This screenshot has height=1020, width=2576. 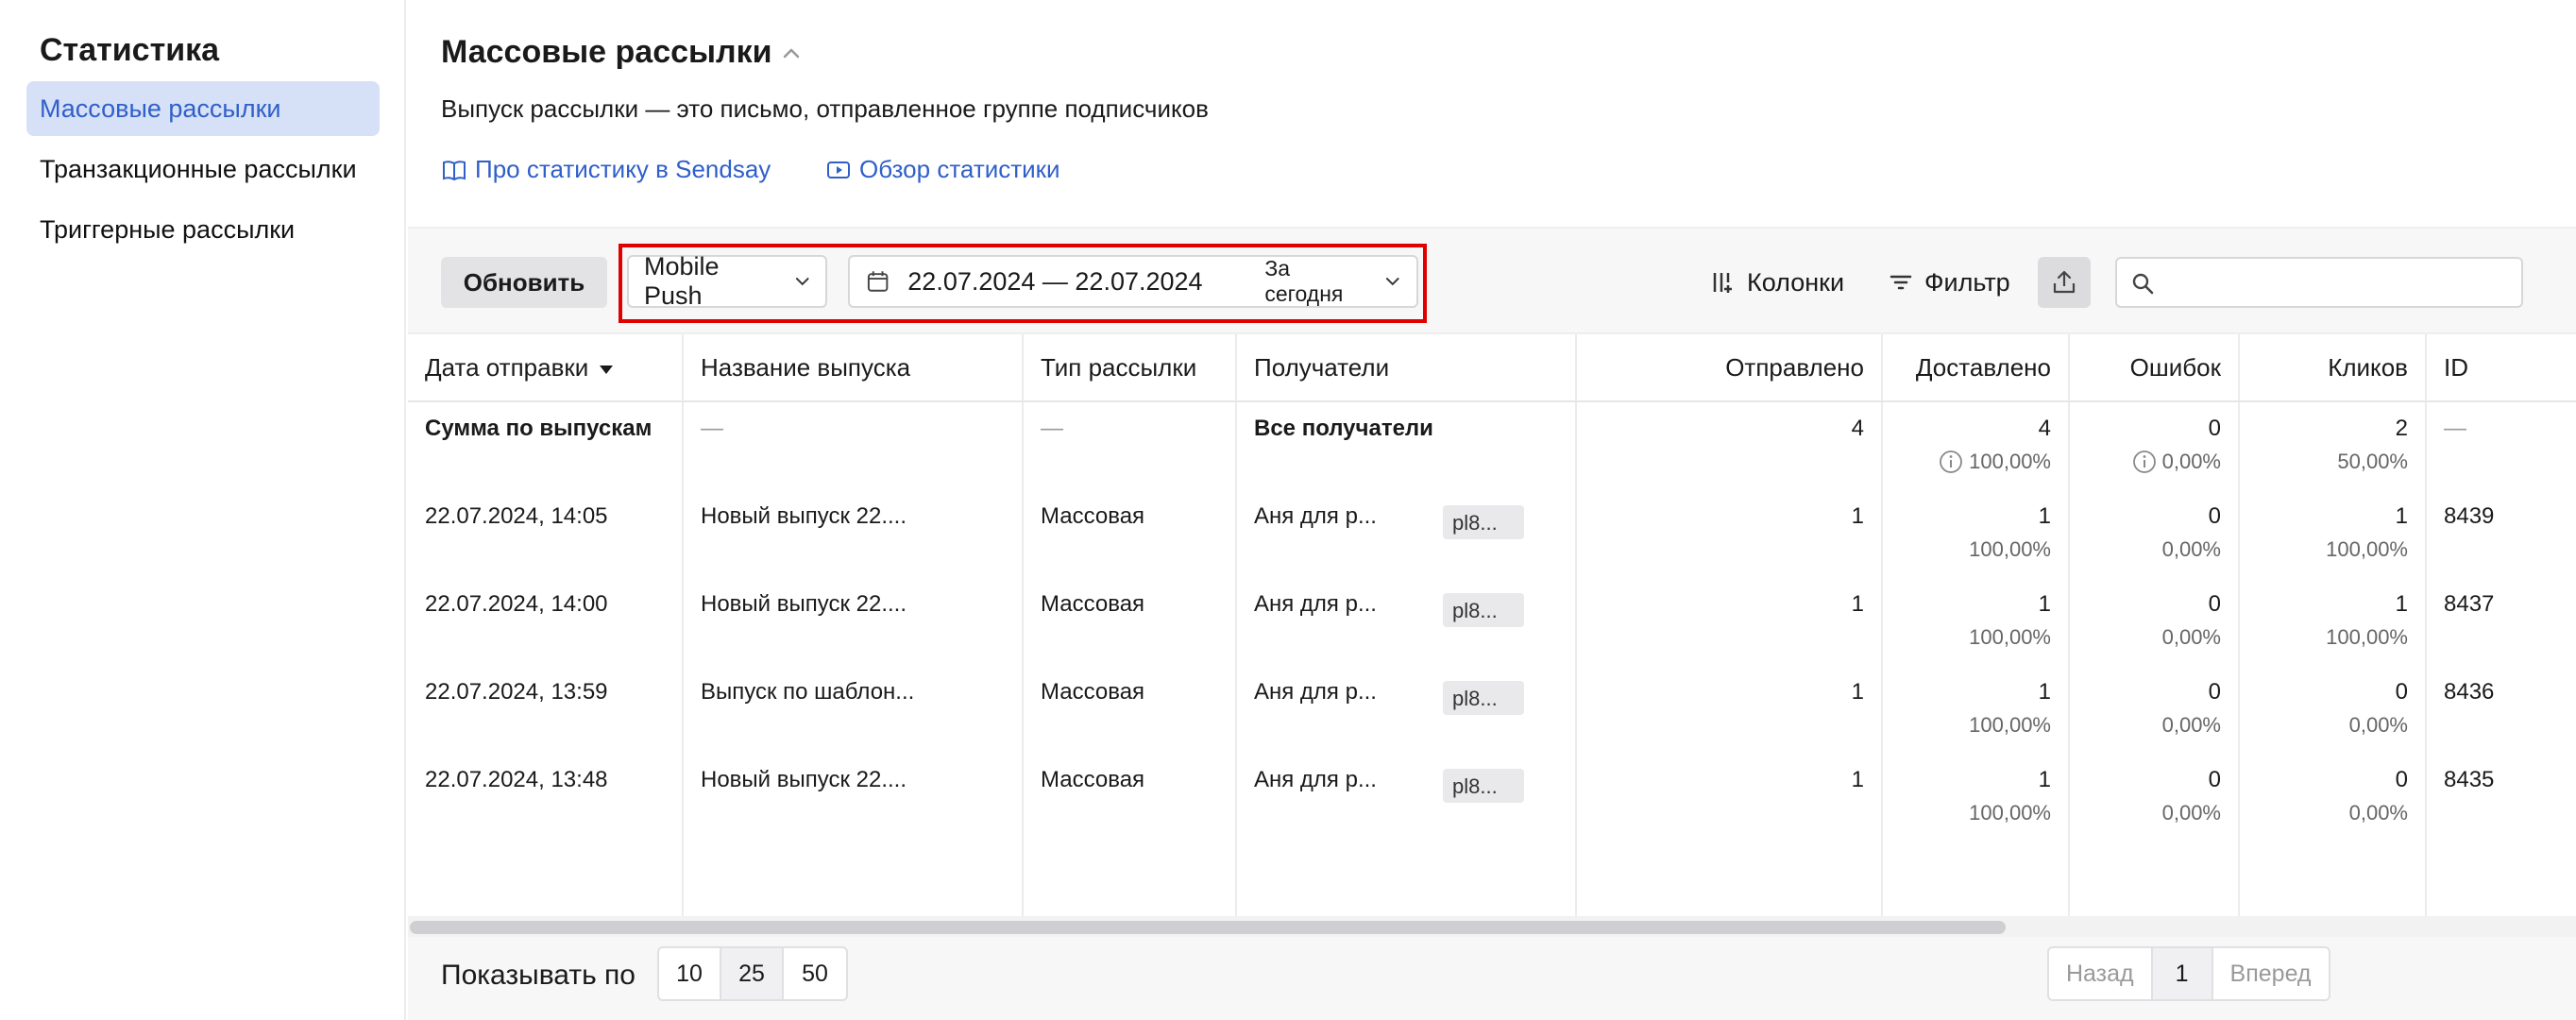 I want to click on summary-id: —, so click(x=2455, y=428).